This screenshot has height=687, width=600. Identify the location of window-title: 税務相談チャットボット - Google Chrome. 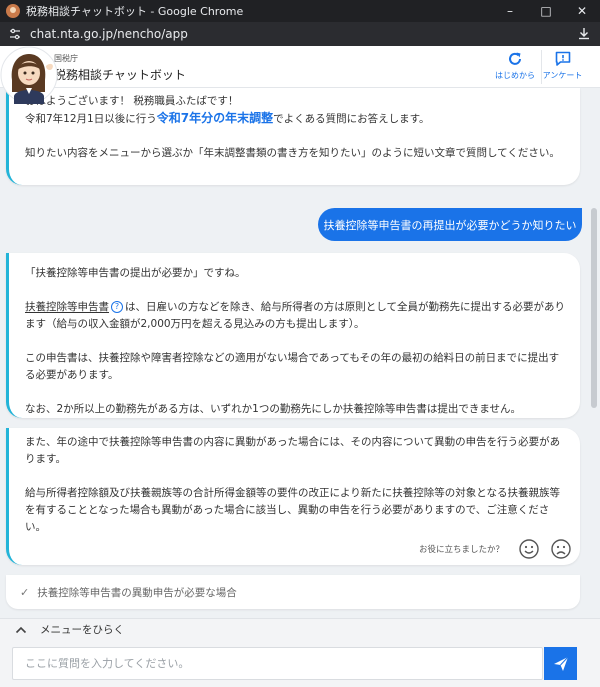
(135, 11).